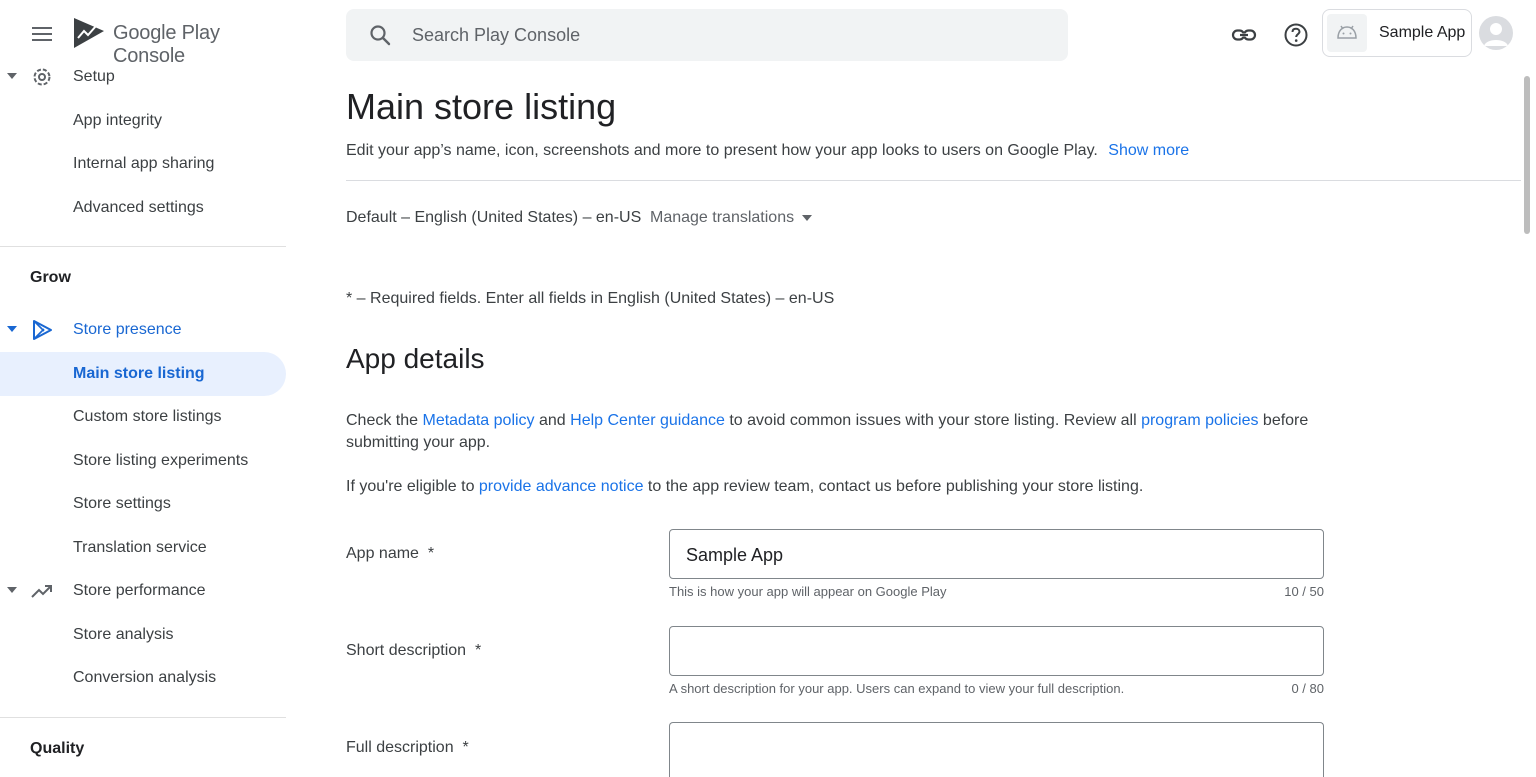  Describe the element at coordinates (42, 34) in the screenshot. I see `menu-icon` at that location.